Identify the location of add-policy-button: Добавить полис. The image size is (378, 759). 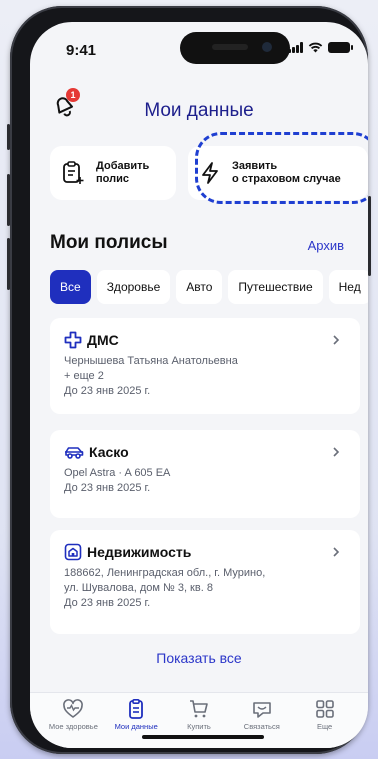
(113, 173).